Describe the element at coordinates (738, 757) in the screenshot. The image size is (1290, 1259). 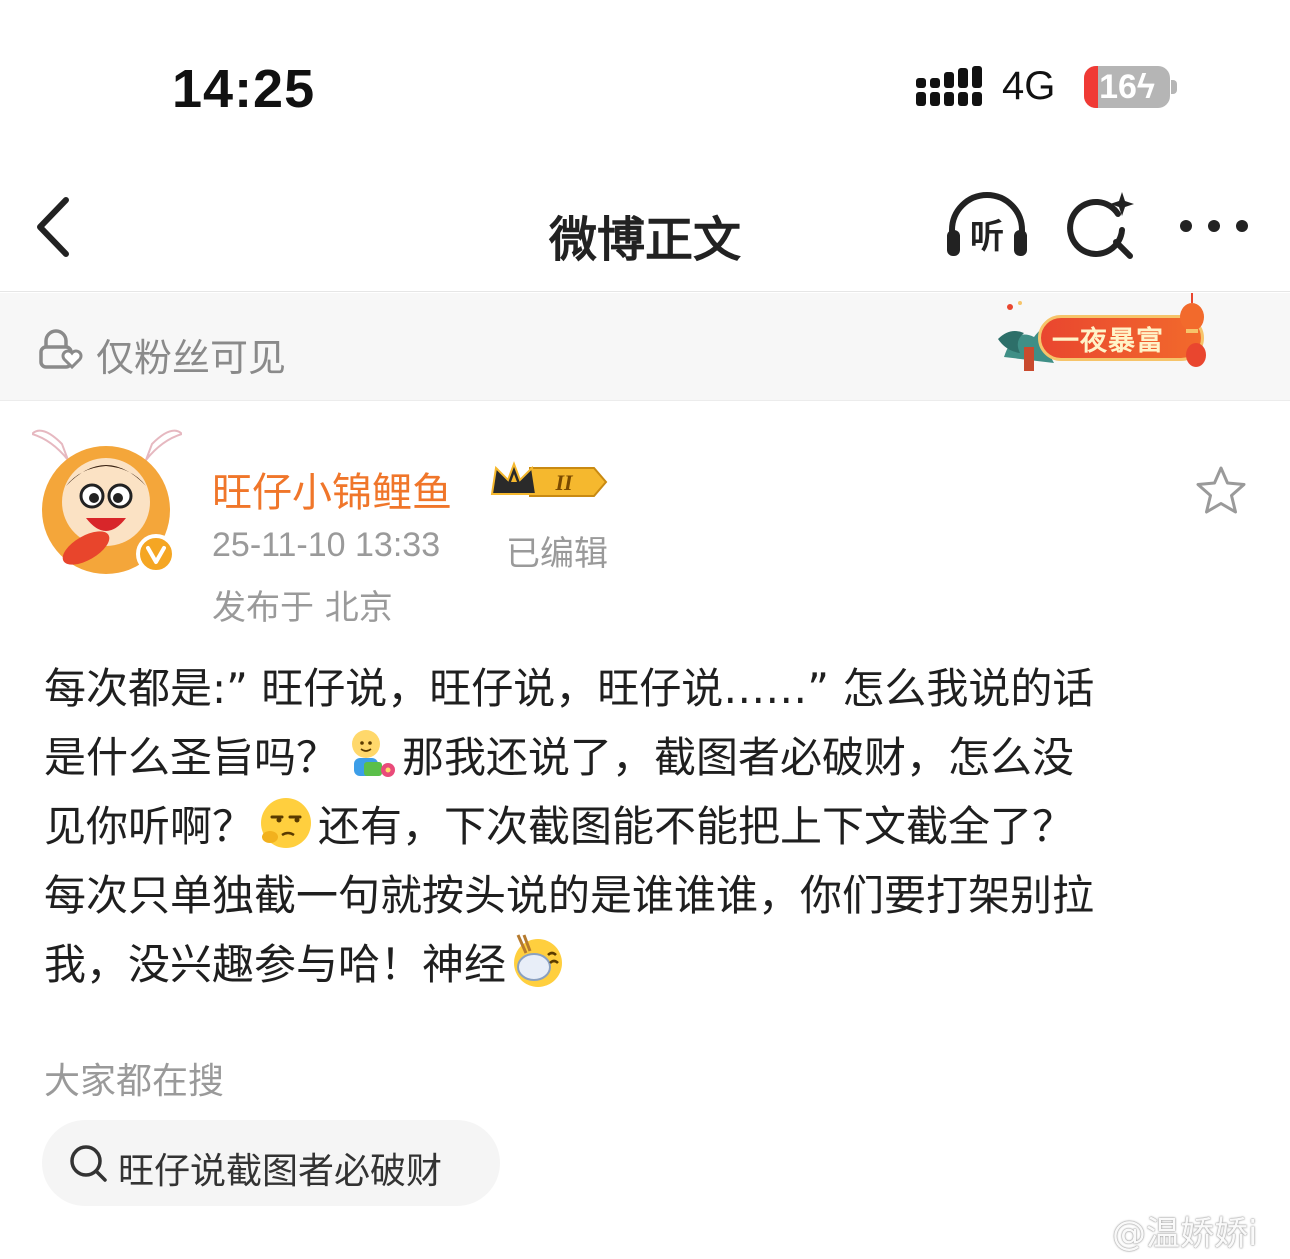
I see `post-text: 那我还说了，截图者必破财，怎么没` at that location.